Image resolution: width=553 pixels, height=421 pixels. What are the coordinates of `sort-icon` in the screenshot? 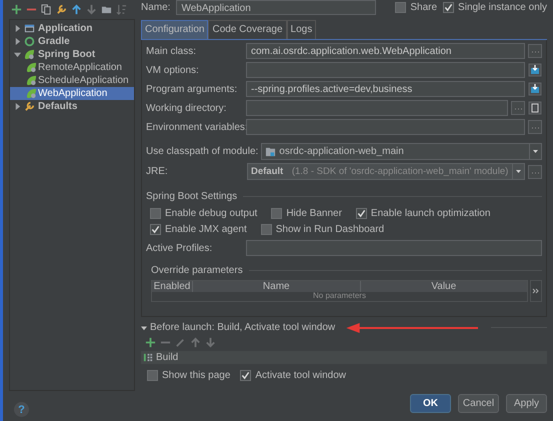 It's located at (121, 9).